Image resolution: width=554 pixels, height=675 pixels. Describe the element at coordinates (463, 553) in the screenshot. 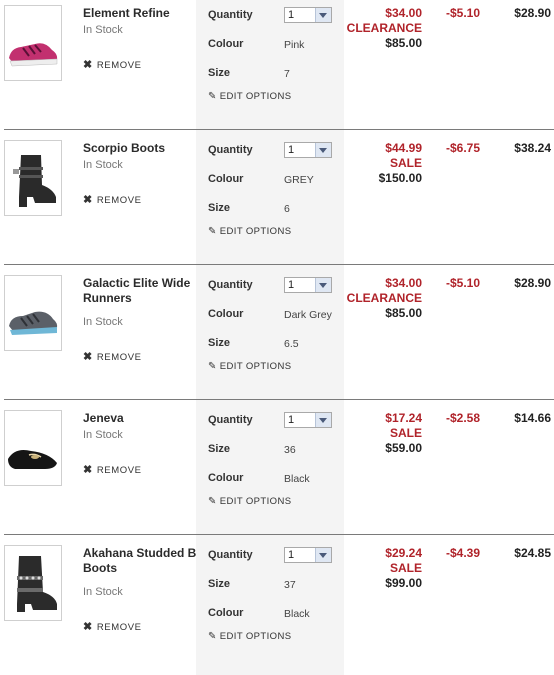

I see `discount-amount: -$4.39` at that location.